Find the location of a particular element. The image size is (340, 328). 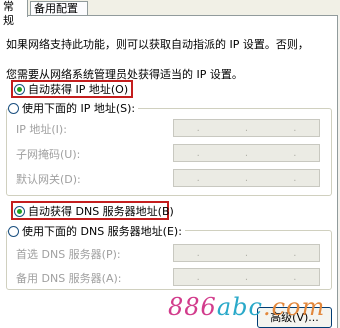

alternate-dns-label: 备用 DNS 服务器(A): is located at coordinates (69, 278).